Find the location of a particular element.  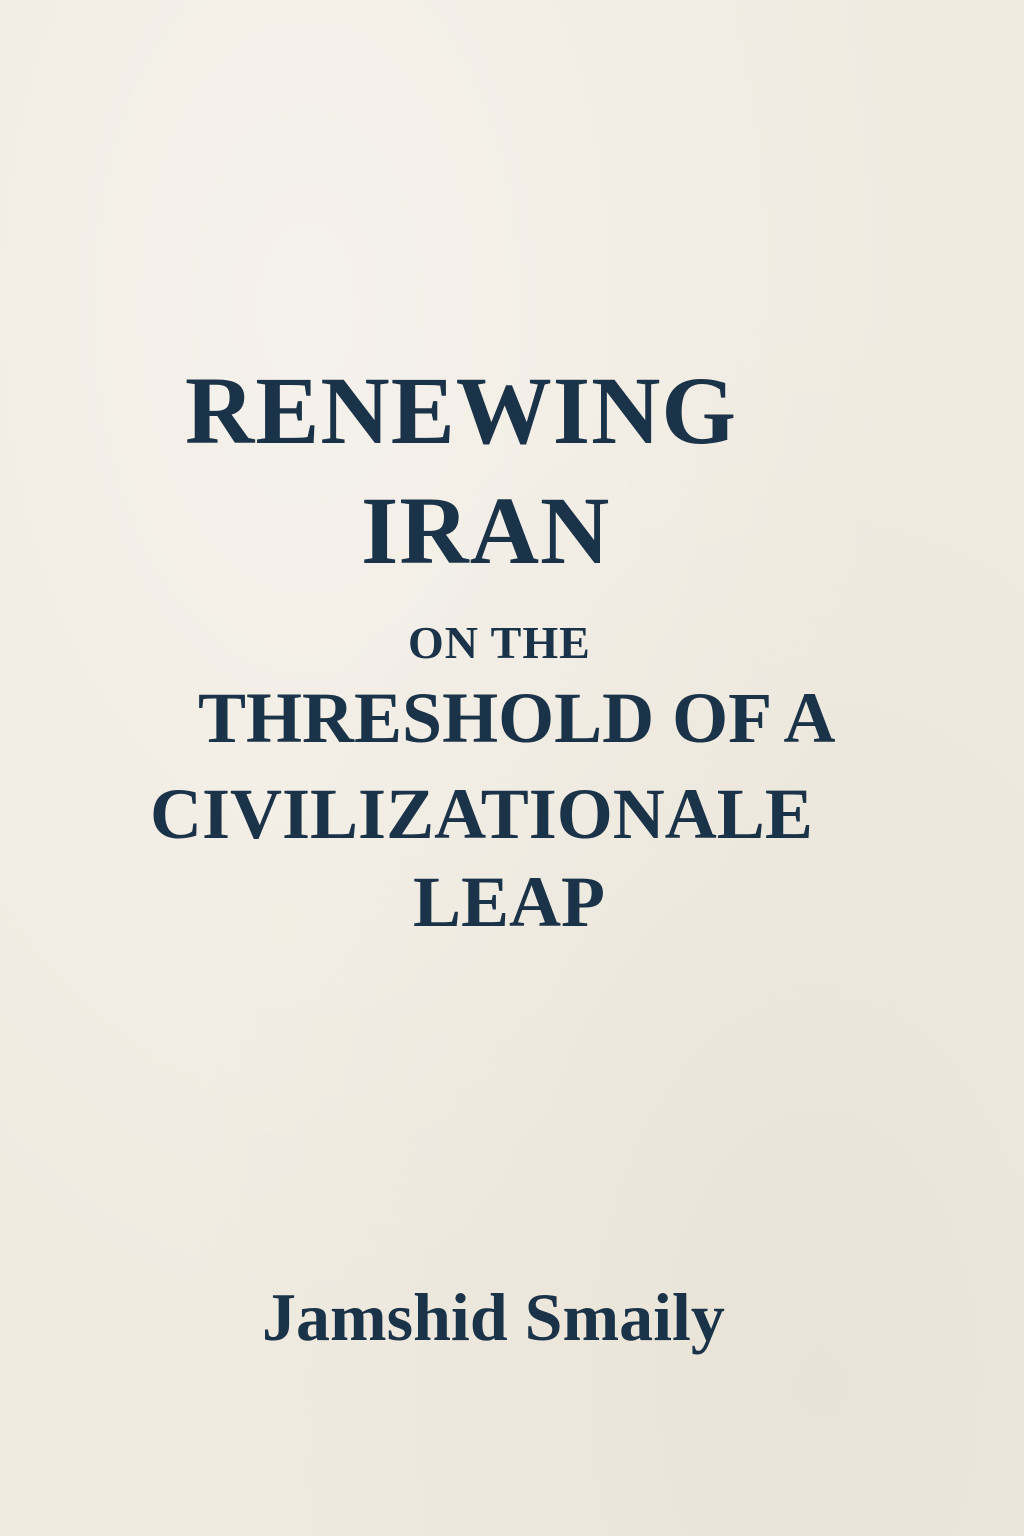

subtitle-line-leap: LEAP is located at coordinates (509, 902).